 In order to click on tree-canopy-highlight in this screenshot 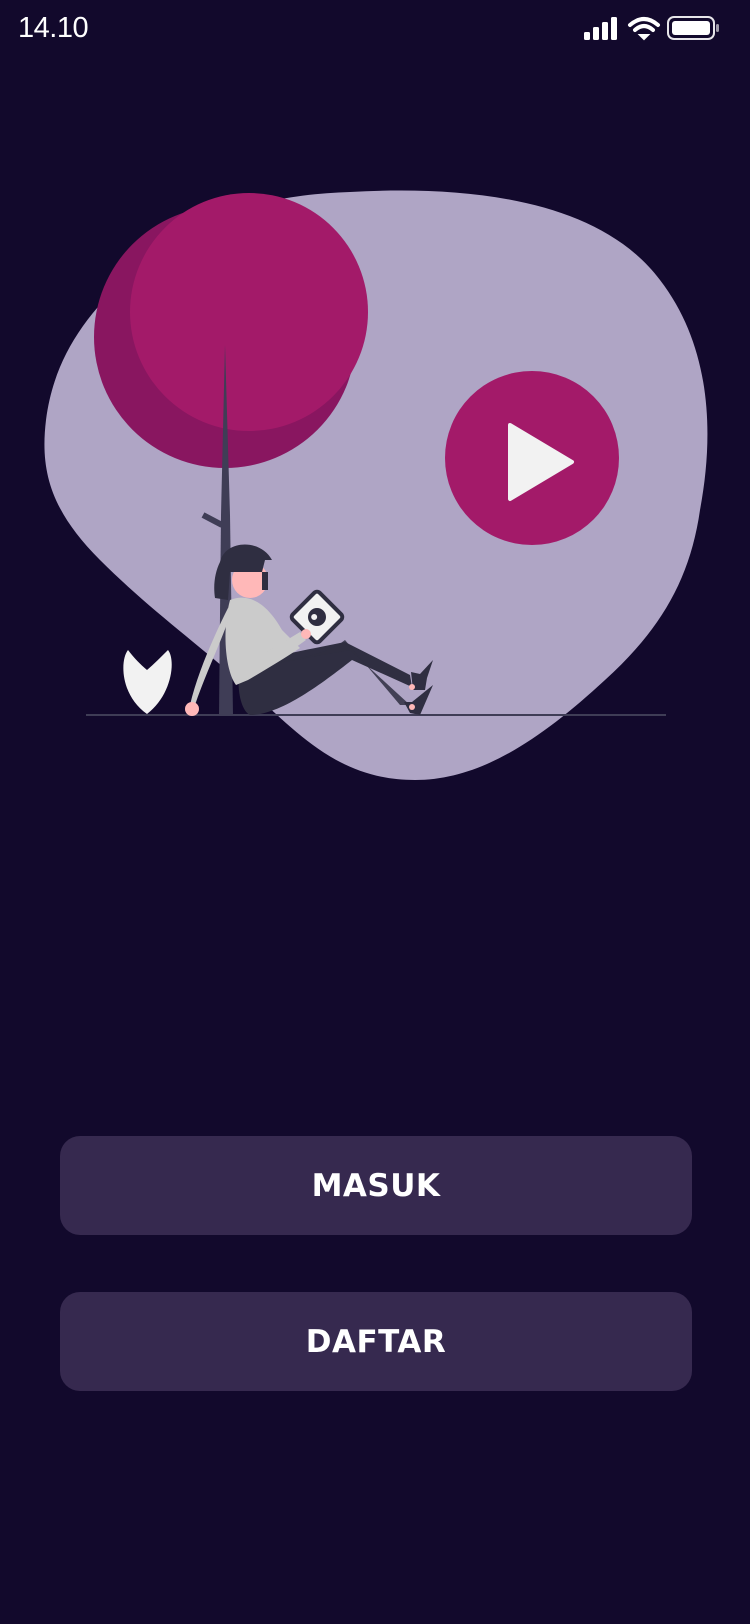, I will do `click(249, 312)`.